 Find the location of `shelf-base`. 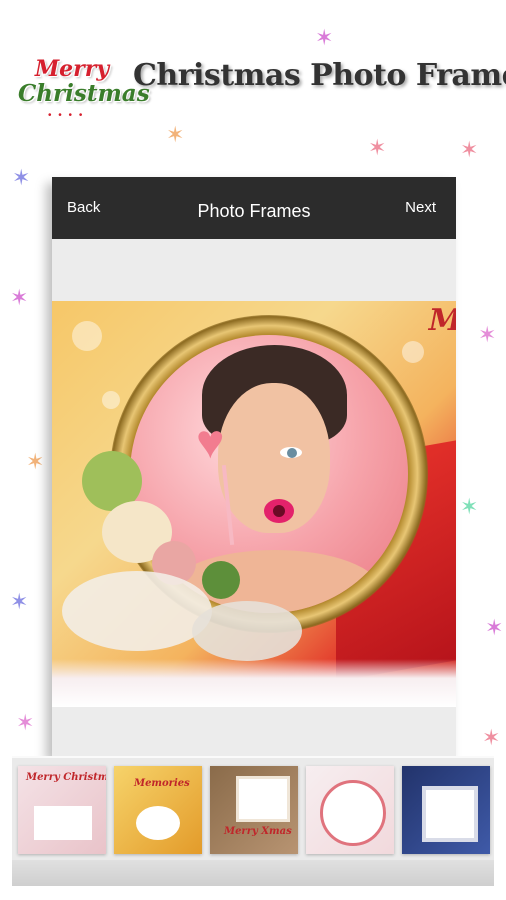

shelf-base is located at coordinates (253, 873).